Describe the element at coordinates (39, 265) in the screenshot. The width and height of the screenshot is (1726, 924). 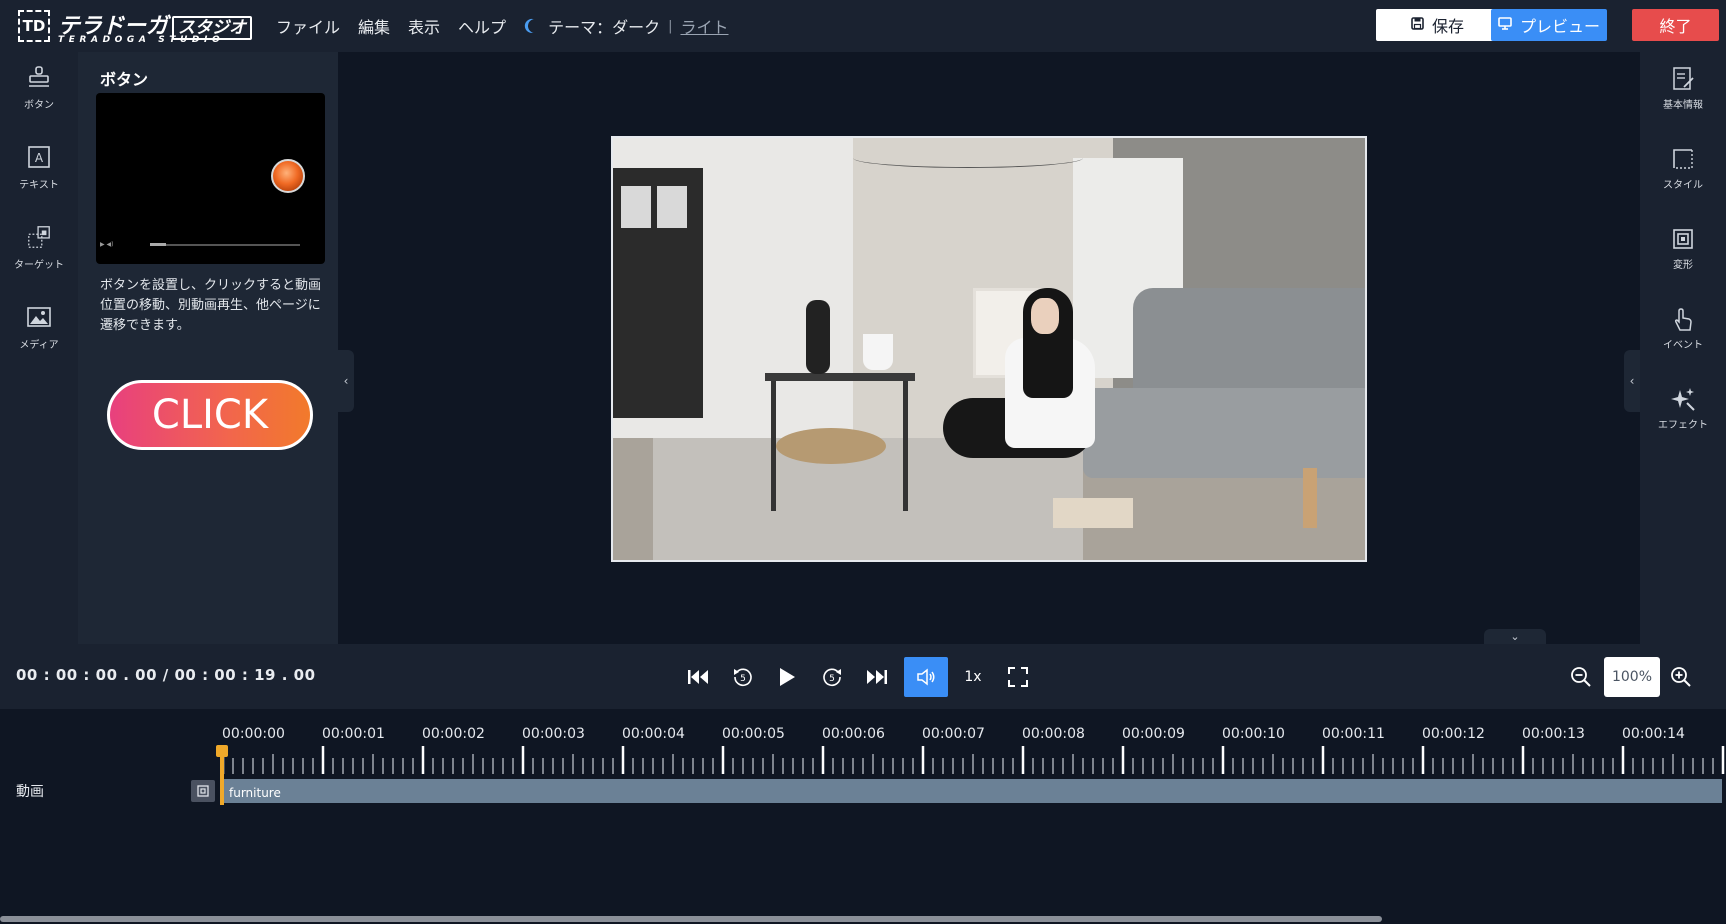
I see `rail-item-label: ターゲット` at that location.